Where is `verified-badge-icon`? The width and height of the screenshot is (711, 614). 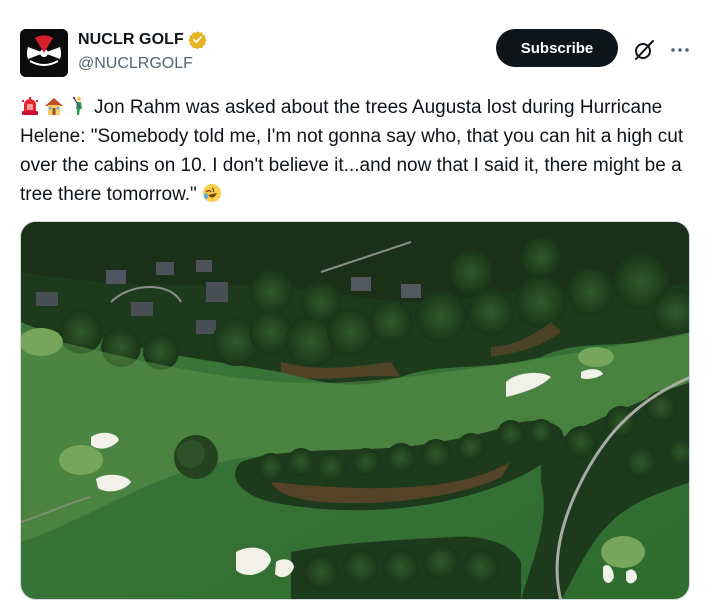
verified-badge-icon is located at coordinates (197, 40).